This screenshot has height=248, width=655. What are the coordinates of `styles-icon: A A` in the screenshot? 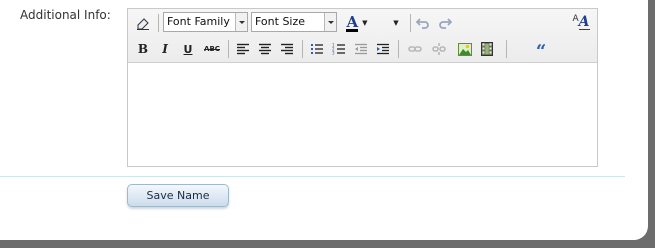 It's located at (581, 23).